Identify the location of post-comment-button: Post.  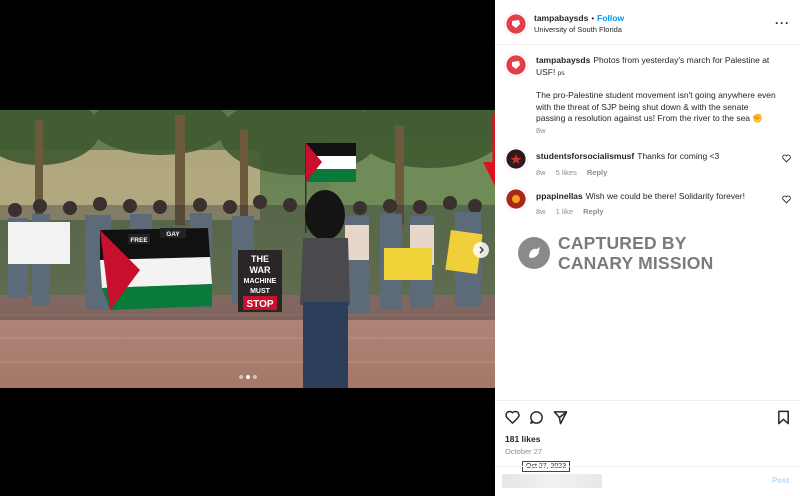
(780, 480).